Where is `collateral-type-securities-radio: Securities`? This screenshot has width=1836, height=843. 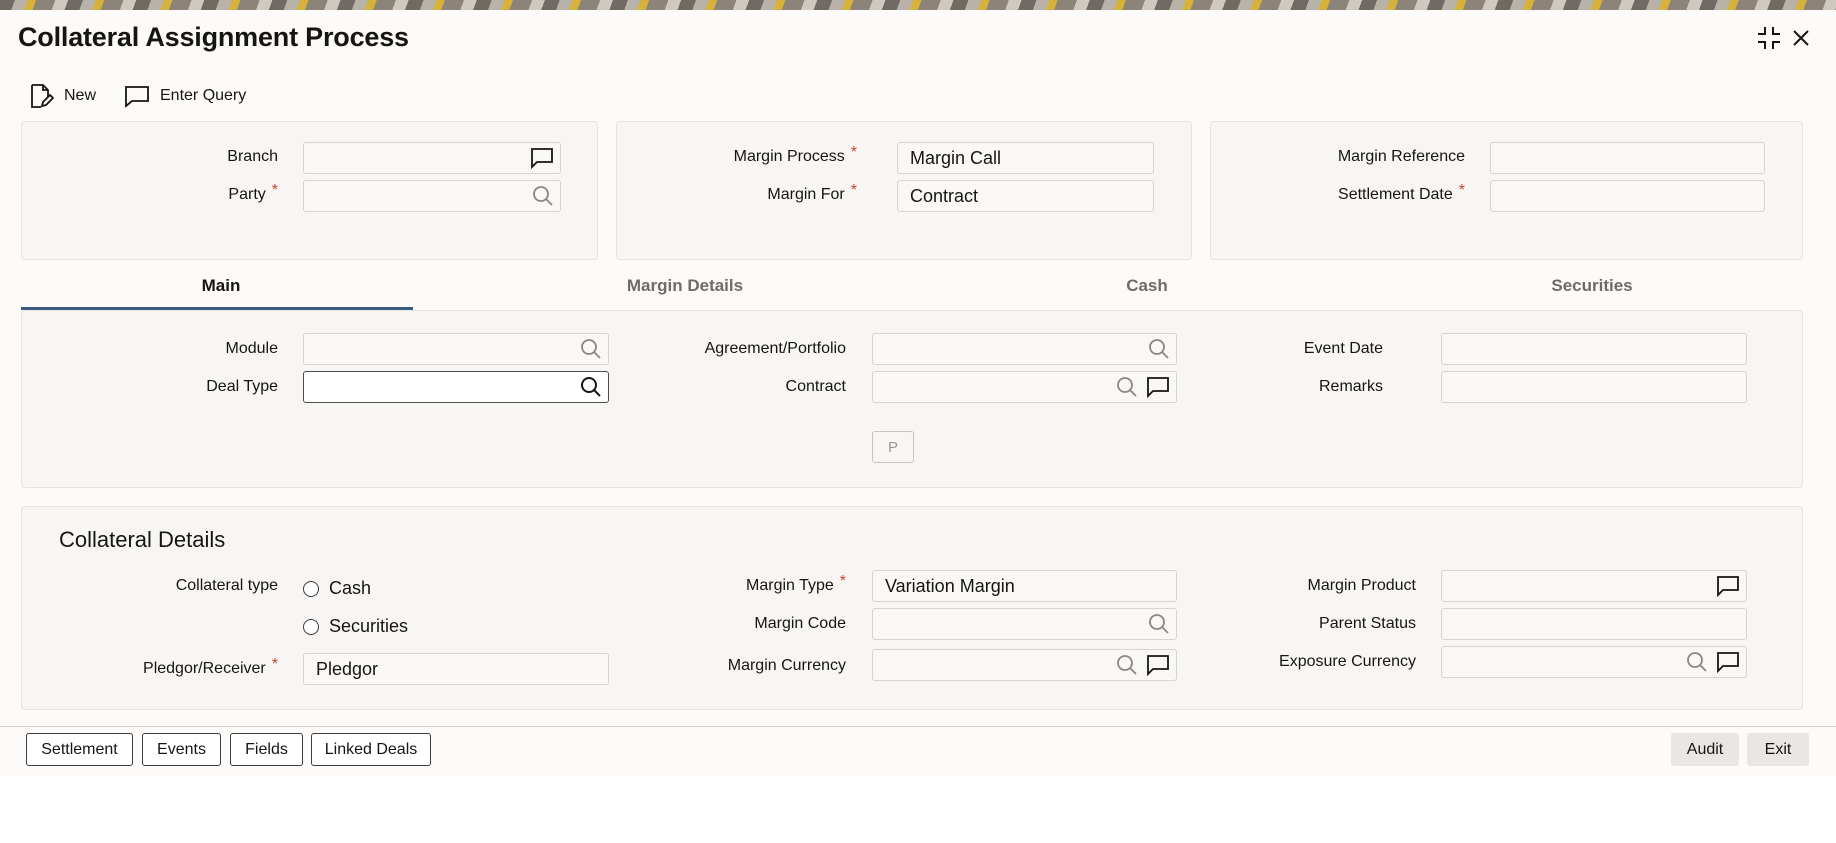 collateral-type-securities-radio: Securities is located at coordinates (355, 626).